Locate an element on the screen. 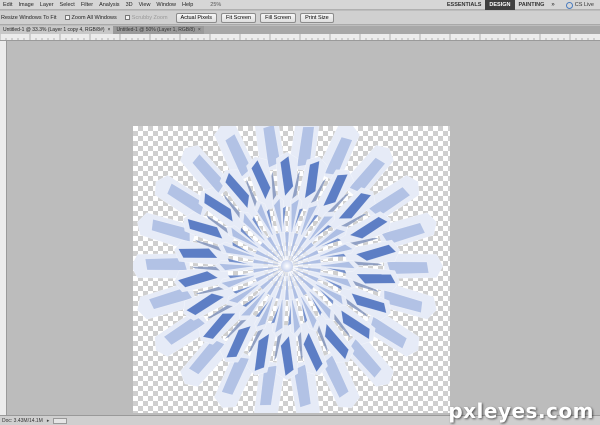  menu-layer: Layer is located at coordinates (47, 5).